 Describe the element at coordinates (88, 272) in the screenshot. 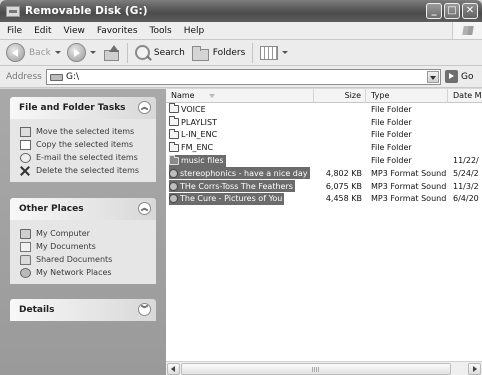

I see `place-network: My Network Places` at that location.